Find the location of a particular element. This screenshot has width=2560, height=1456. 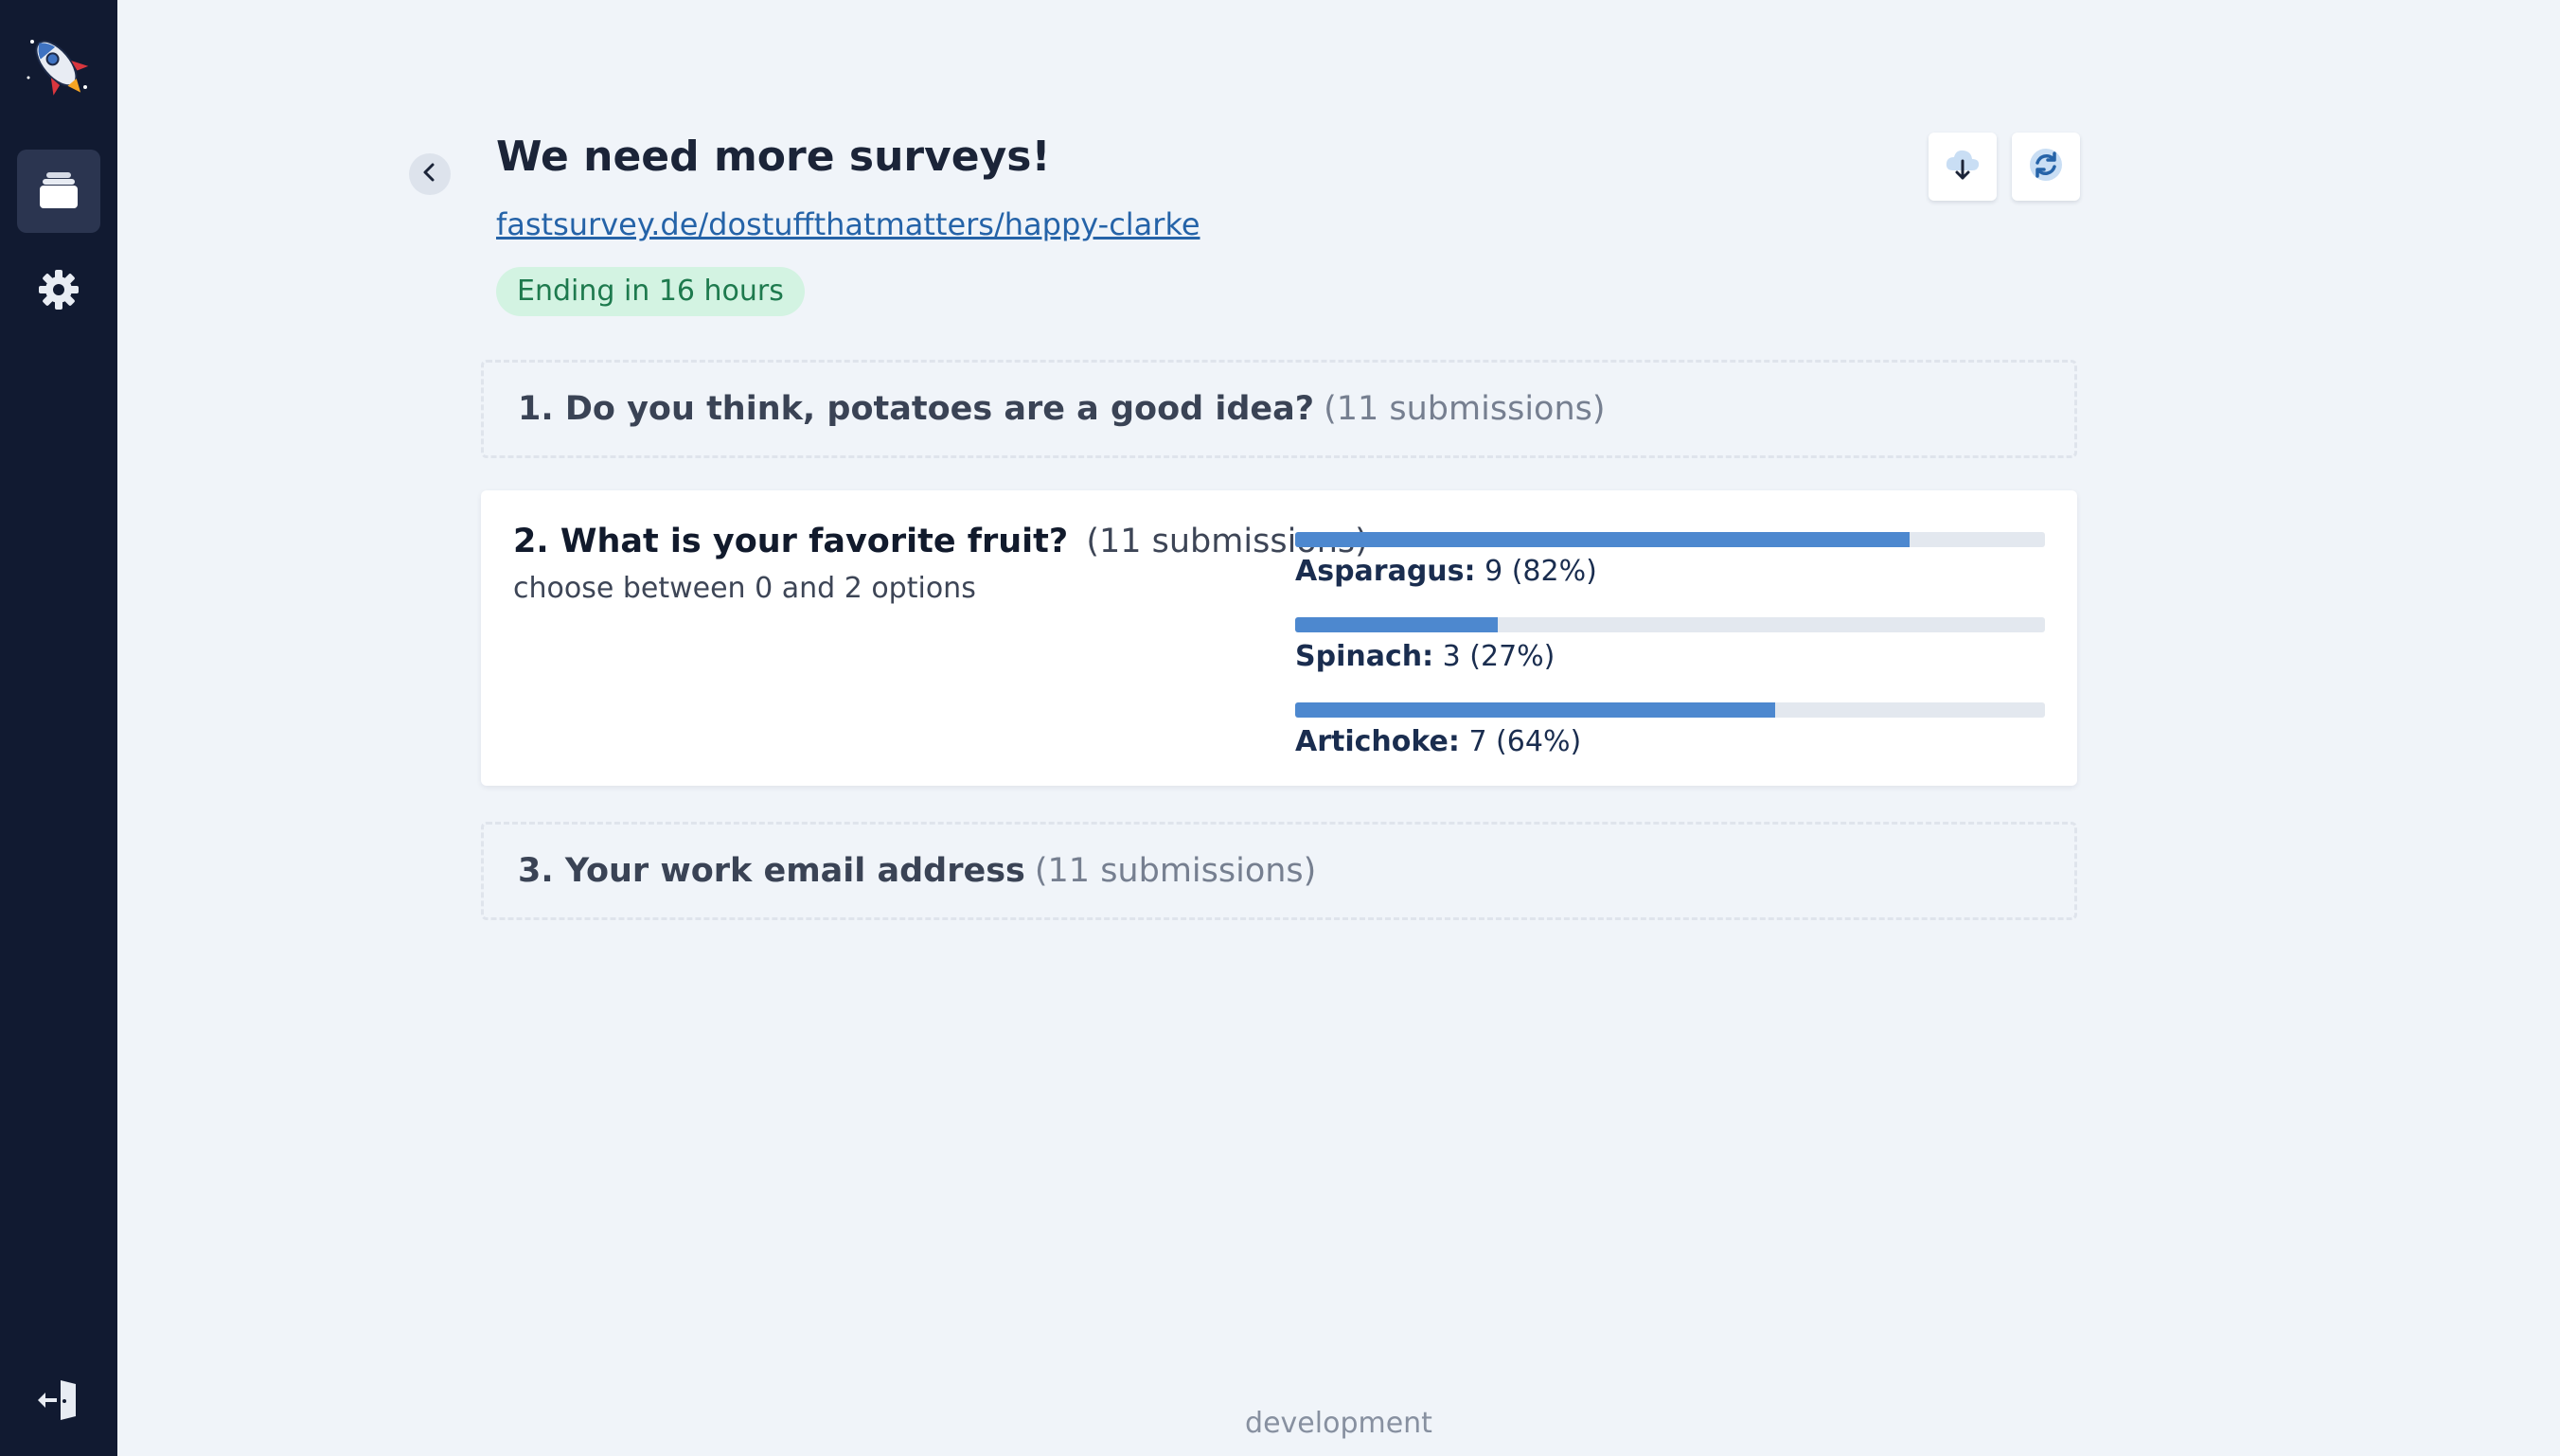

cloud-download-icon is located at coordinates (1963, 166).